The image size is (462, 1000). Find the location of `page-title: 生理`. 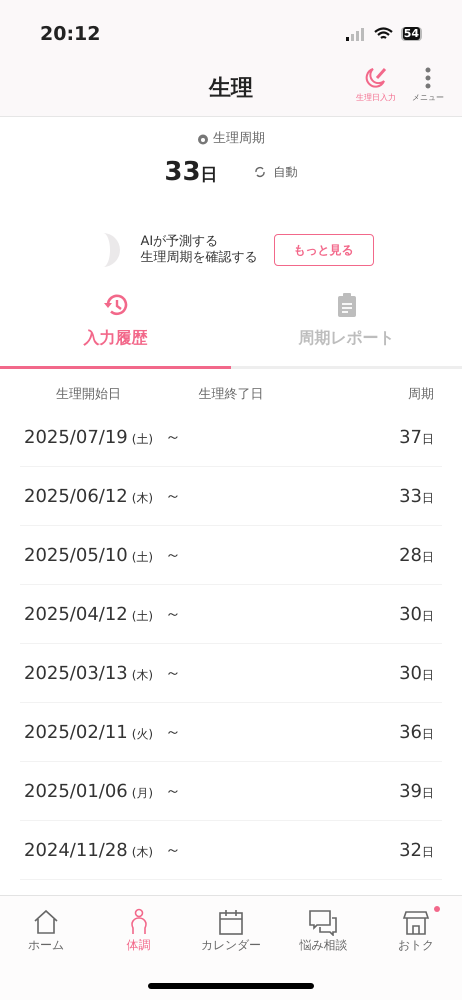

page-title: 生理 is located at coordinates (231, 88).